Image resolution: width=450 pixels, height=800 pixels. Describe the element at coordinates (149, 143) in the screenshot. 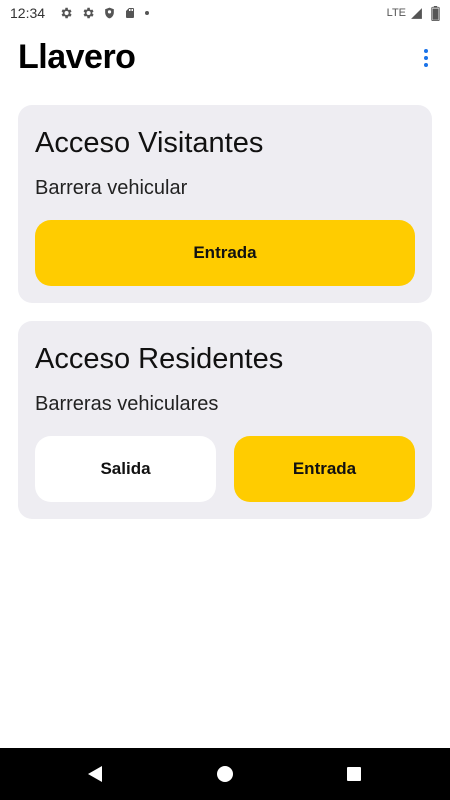

I see `card-title: Acceso Visitantes` at that location.